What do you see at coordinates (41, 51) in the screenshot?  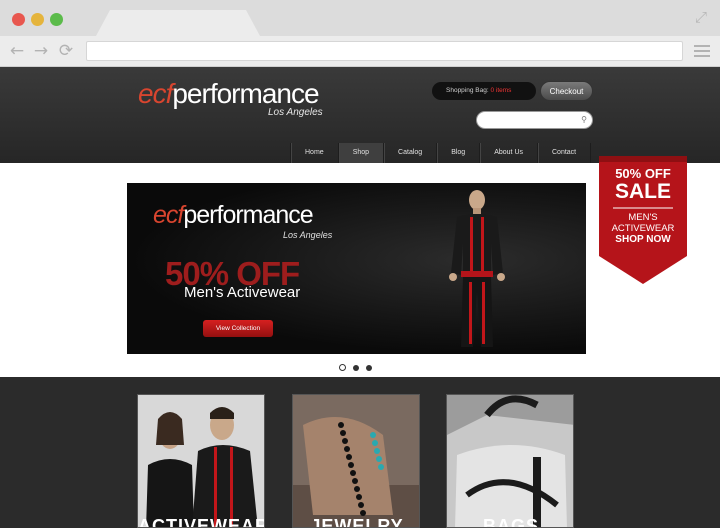 I see `forward-arrow-icon: →` at bounding box center [41, 51].